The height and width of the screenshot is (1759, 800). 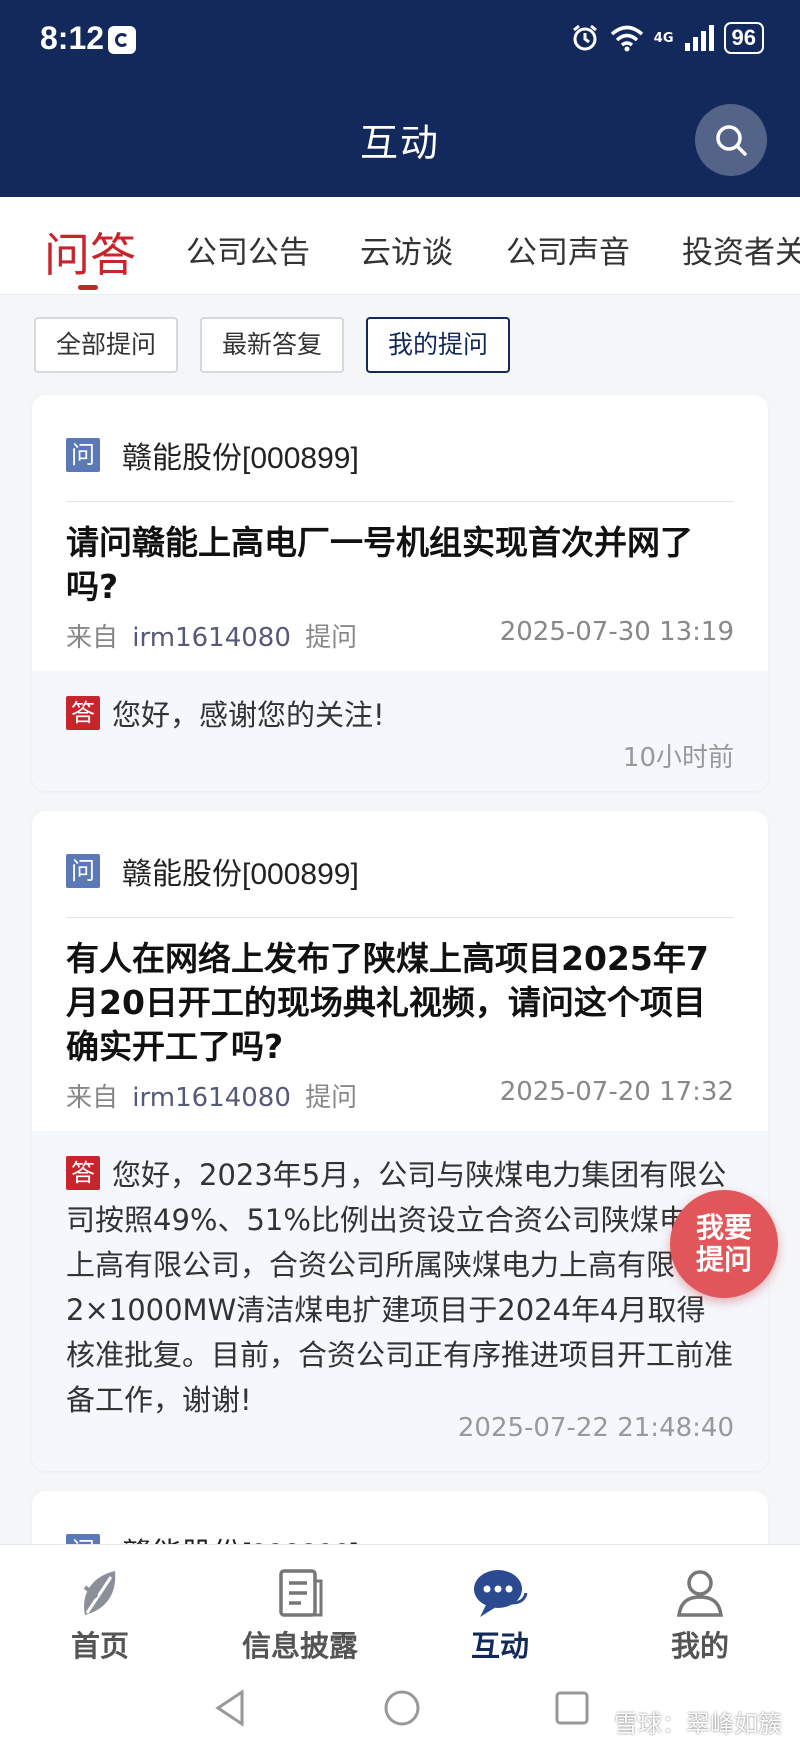 I want to click on filter-my-questions: 我的提问, so click(x=438, y=345).